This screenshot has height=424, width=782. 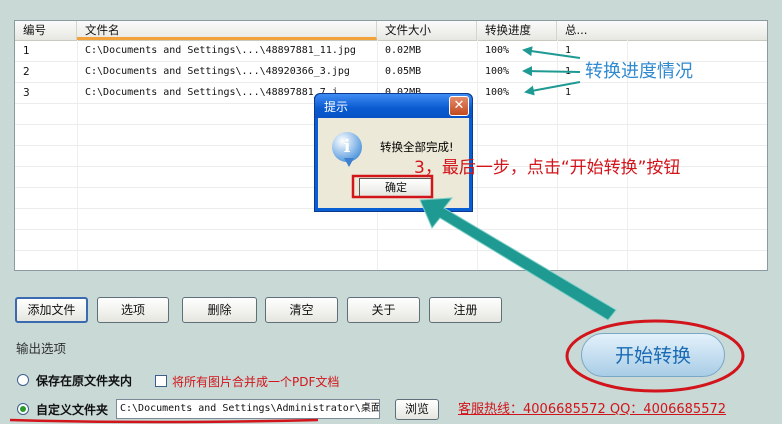 I want to click on custom-folder-underline, so click(x=164, y=421).